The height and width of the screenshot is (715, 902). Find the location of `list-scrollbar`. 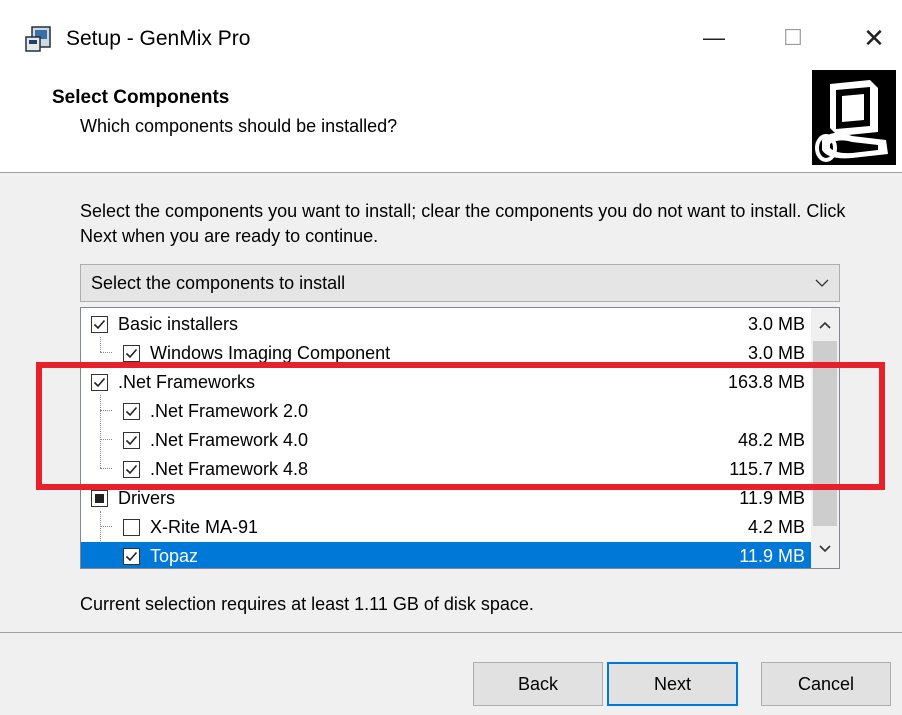

list-scrollbar is located at coordinates (825, 438).